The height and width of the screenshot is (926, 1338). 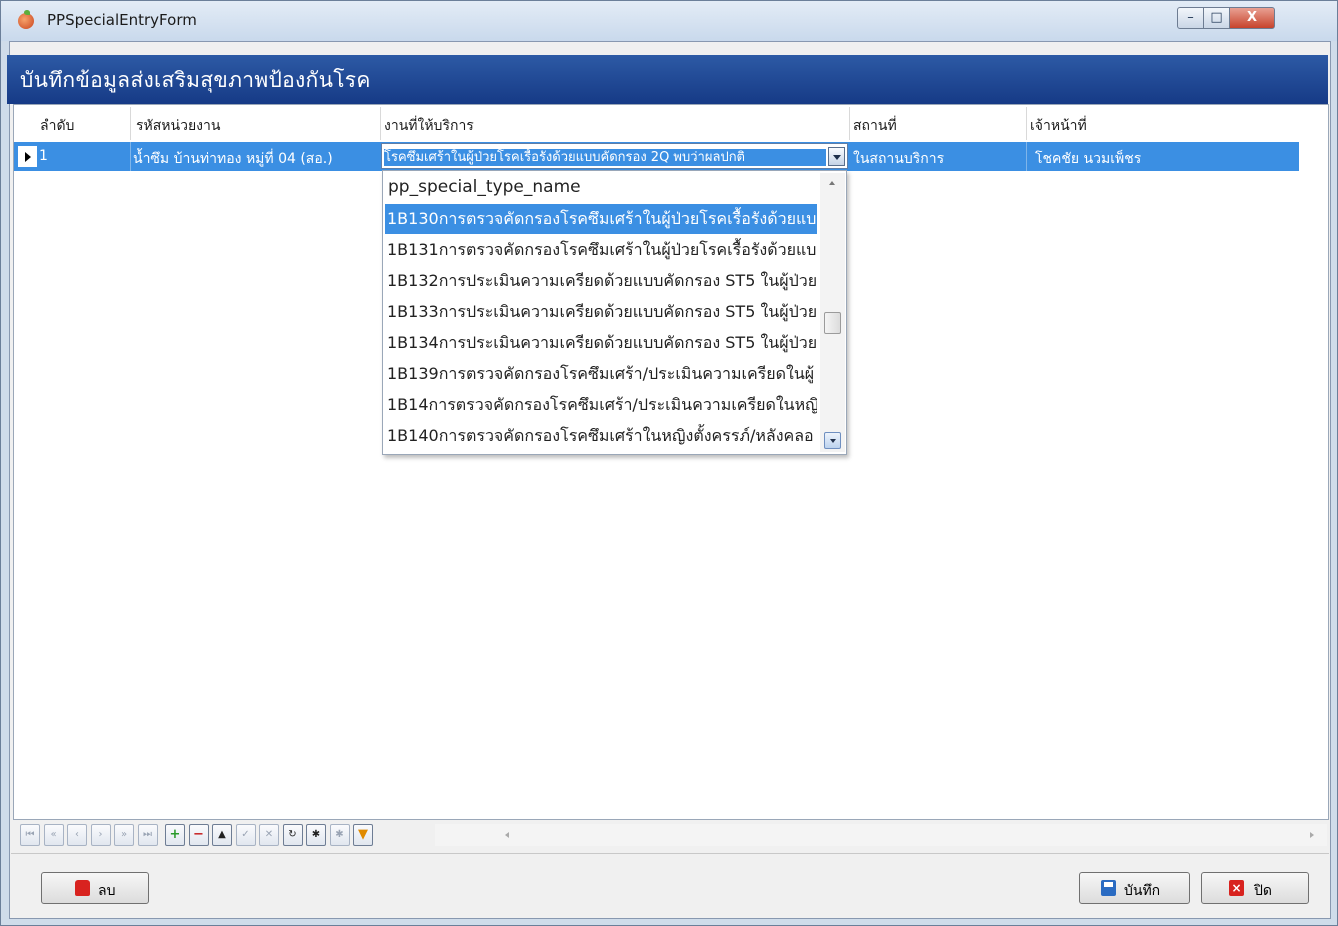 What do you see at coordinates (1263, 891) in the screenshot?
I see `close-button-label: ปิด` at bounding box center [1263, 891].